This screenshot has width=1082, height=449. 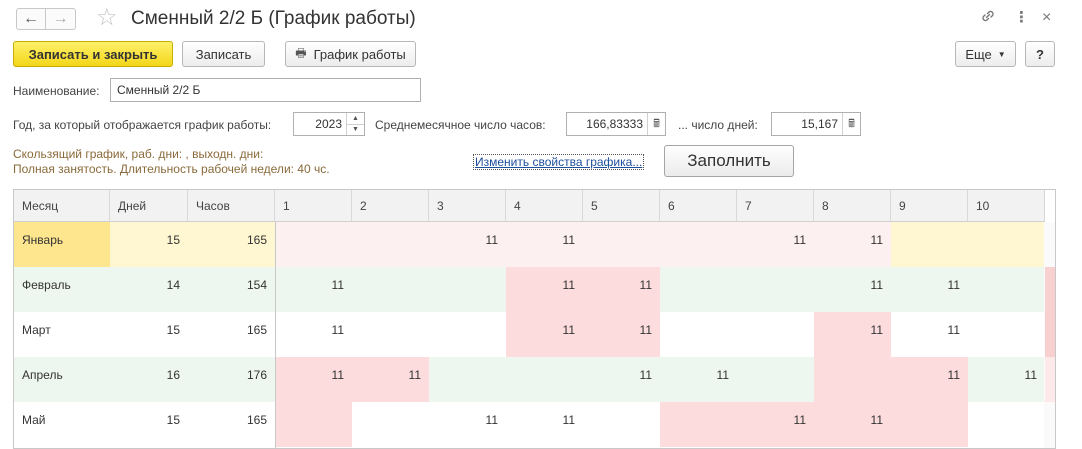 What do you see at coordinates (231, 289) in the screenshot?
I see `hours-cell: 154` at bounding box center [231, 289].